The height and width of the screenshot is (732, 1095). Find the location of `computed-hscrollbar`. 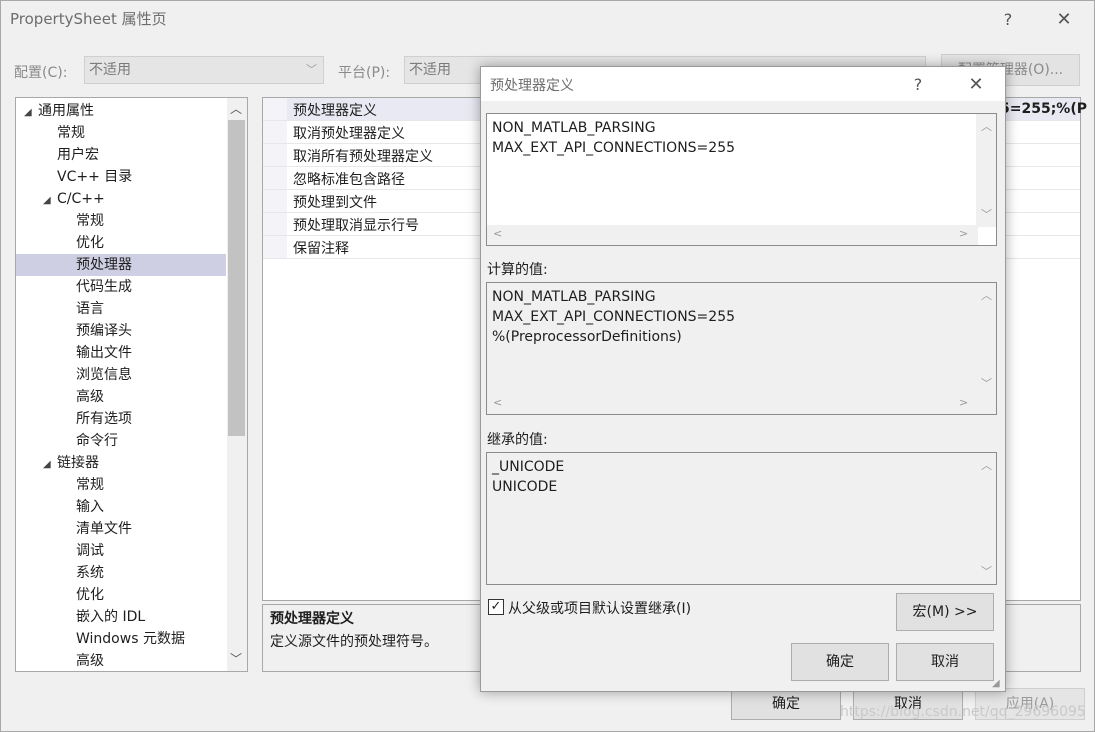

computed-hscrollbar is located at coordinates (732, 404).